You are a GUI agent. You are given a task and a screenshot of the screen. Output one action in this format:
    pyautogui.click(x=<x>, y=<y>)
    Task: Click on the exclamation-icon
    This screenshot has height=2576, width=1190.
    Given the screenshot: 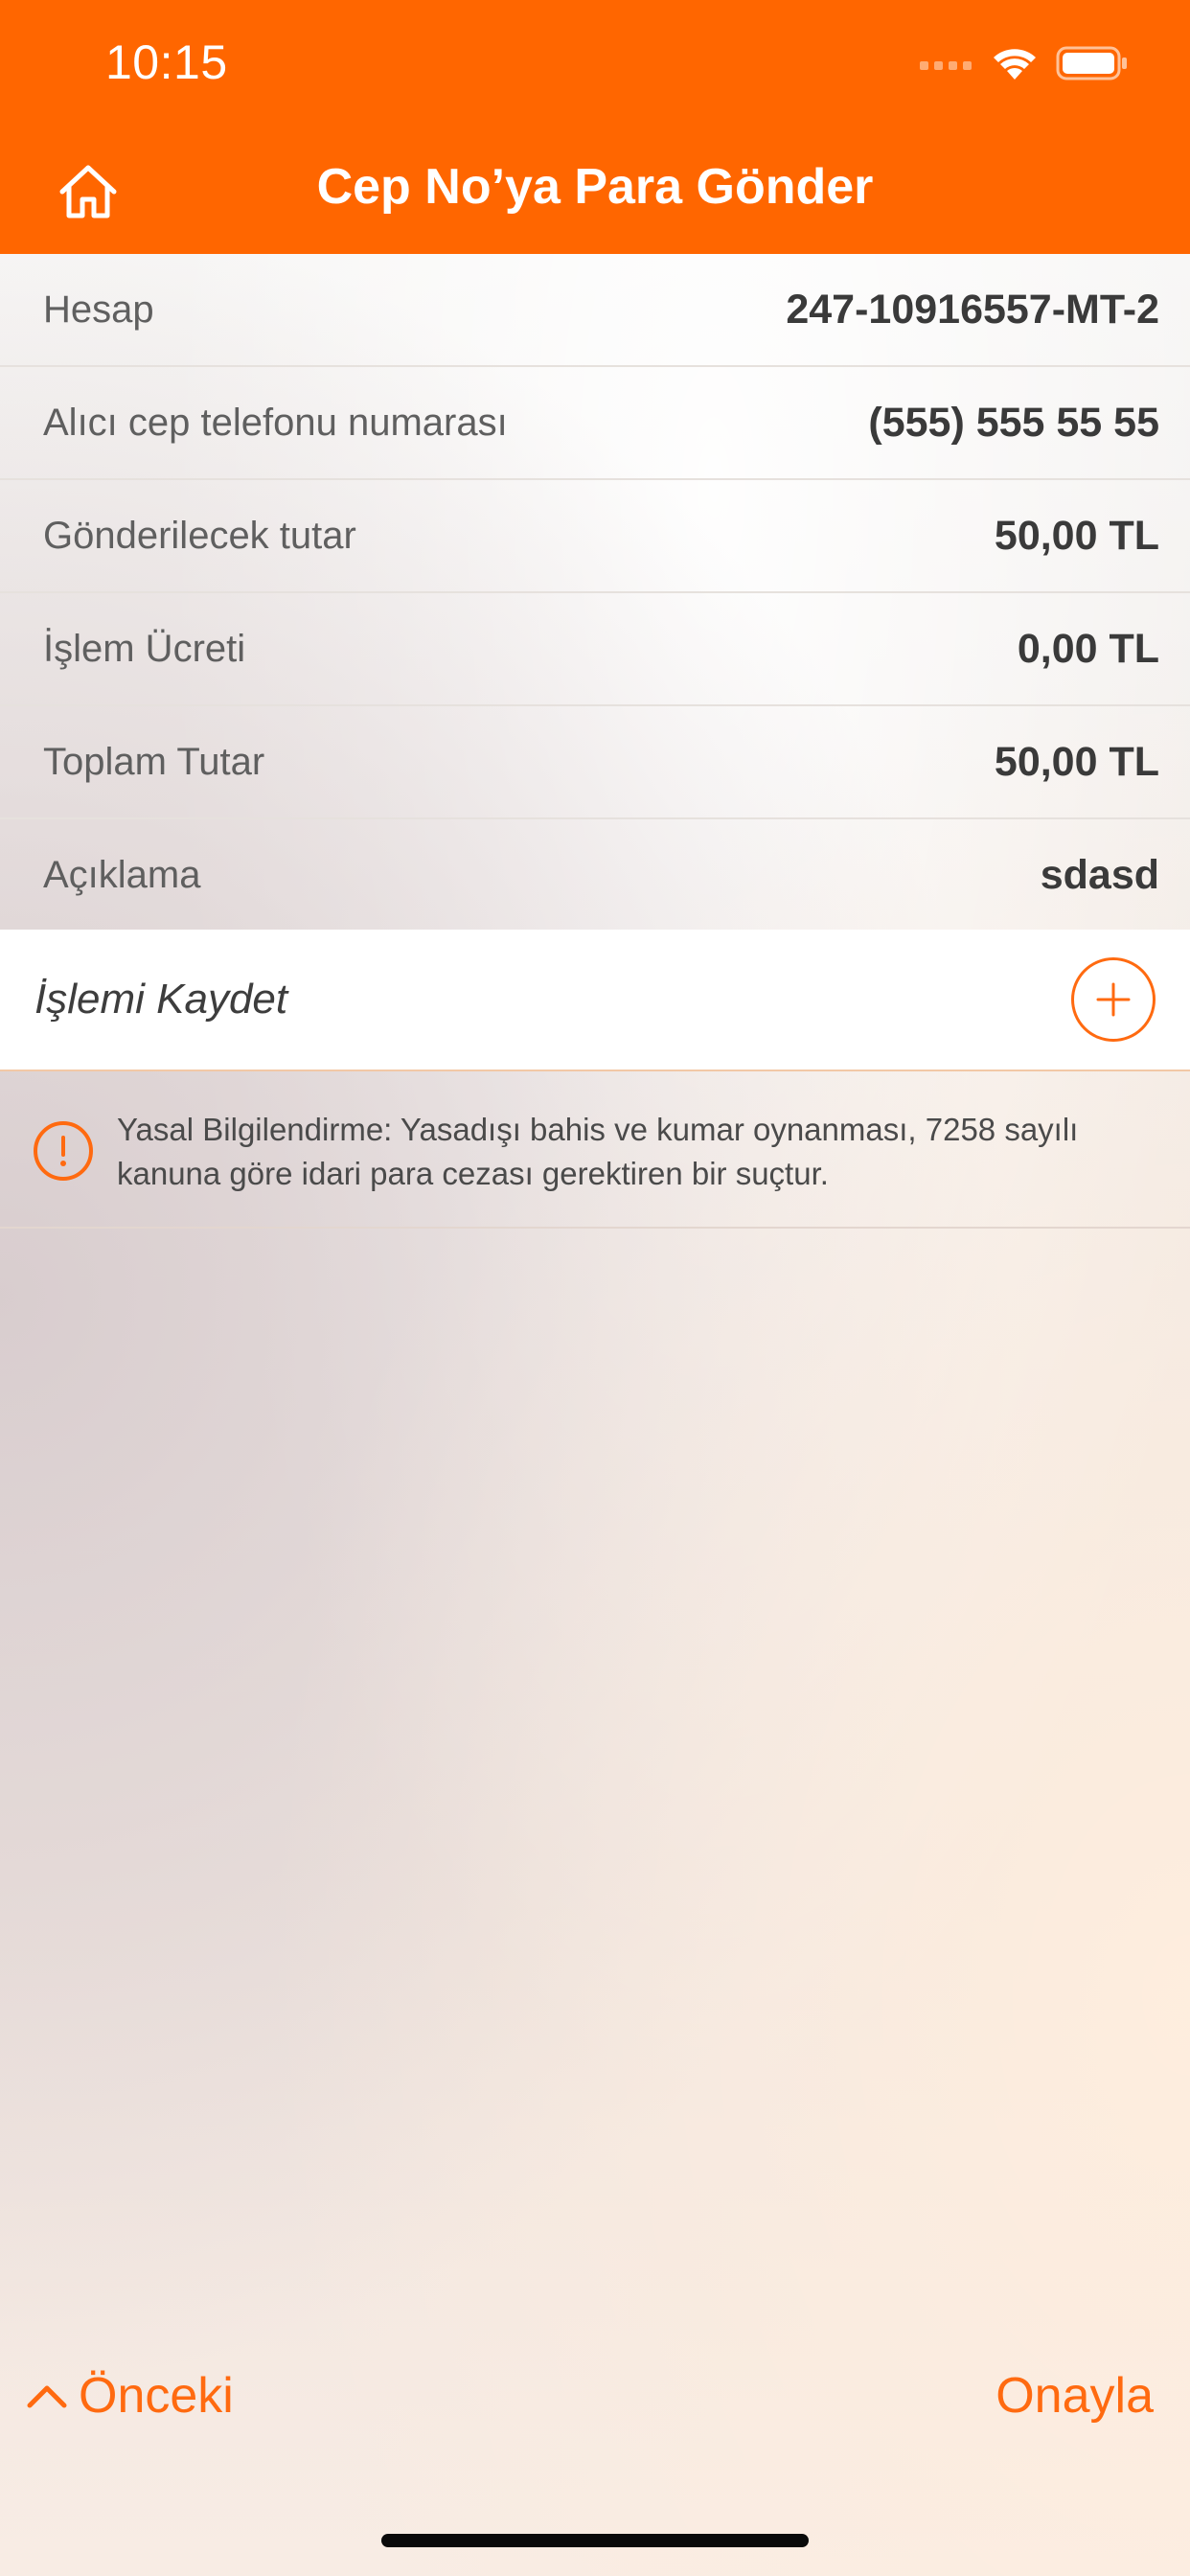 What is the action you would take?
    pyautogui.click(x=64, y=1151)
    